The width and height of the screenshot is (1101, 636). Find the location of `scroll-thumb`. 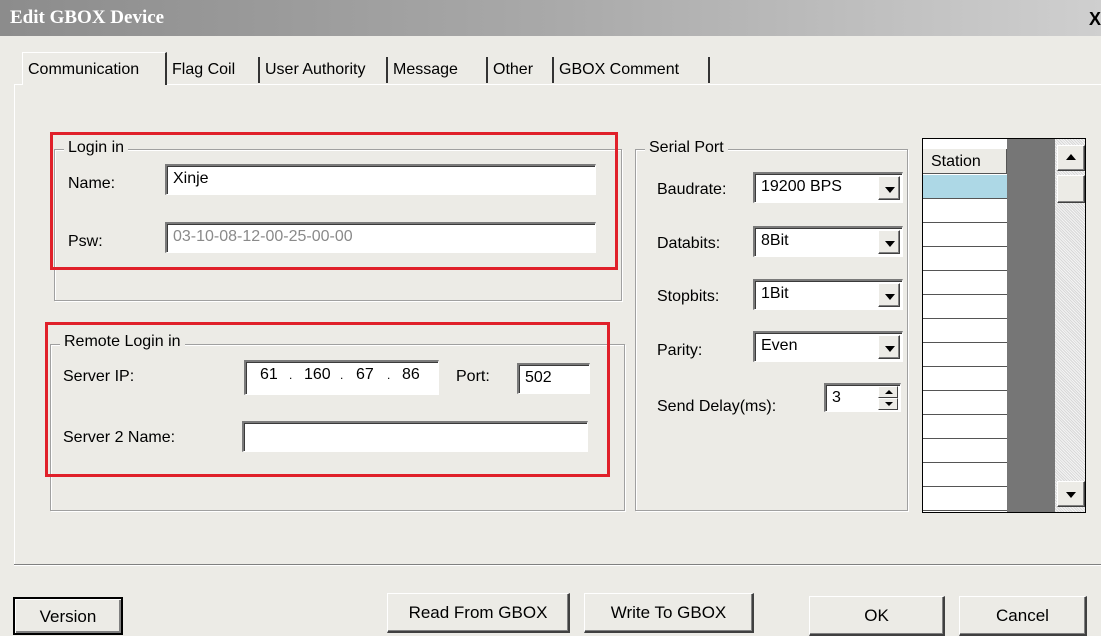

scroll-thumb is located at coordinates (1071, 189).